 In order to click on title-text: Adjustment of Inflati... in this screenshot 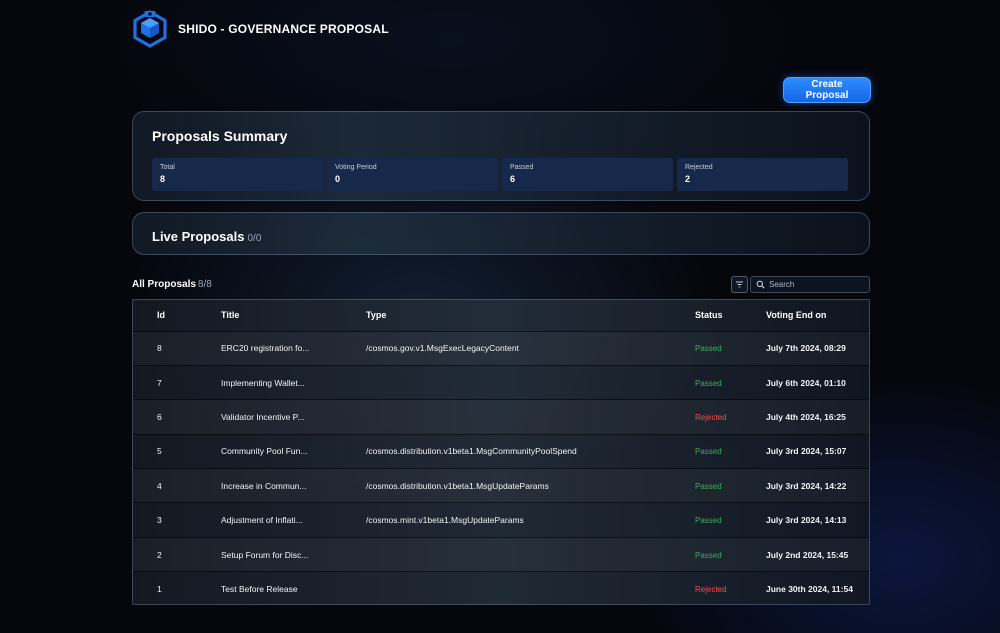, I will do `click(262, 520)`.